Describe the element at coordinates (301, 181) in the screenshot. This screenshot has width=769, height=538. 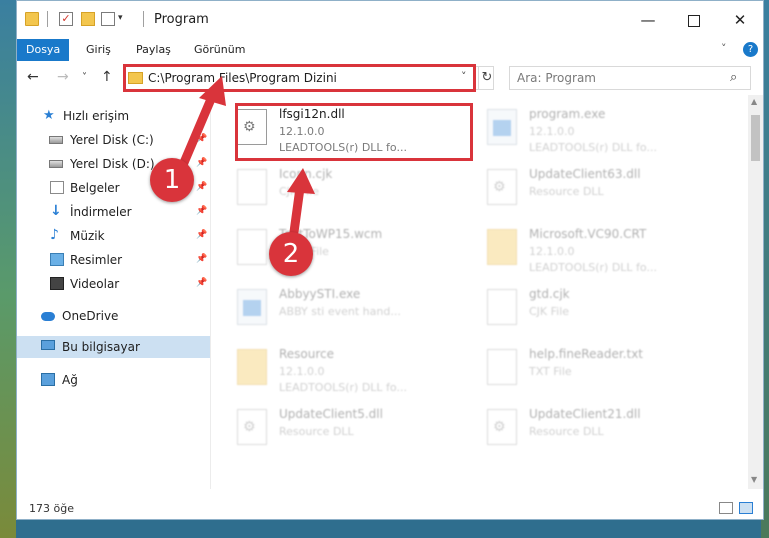
I see `arrow-2-head` at that location.